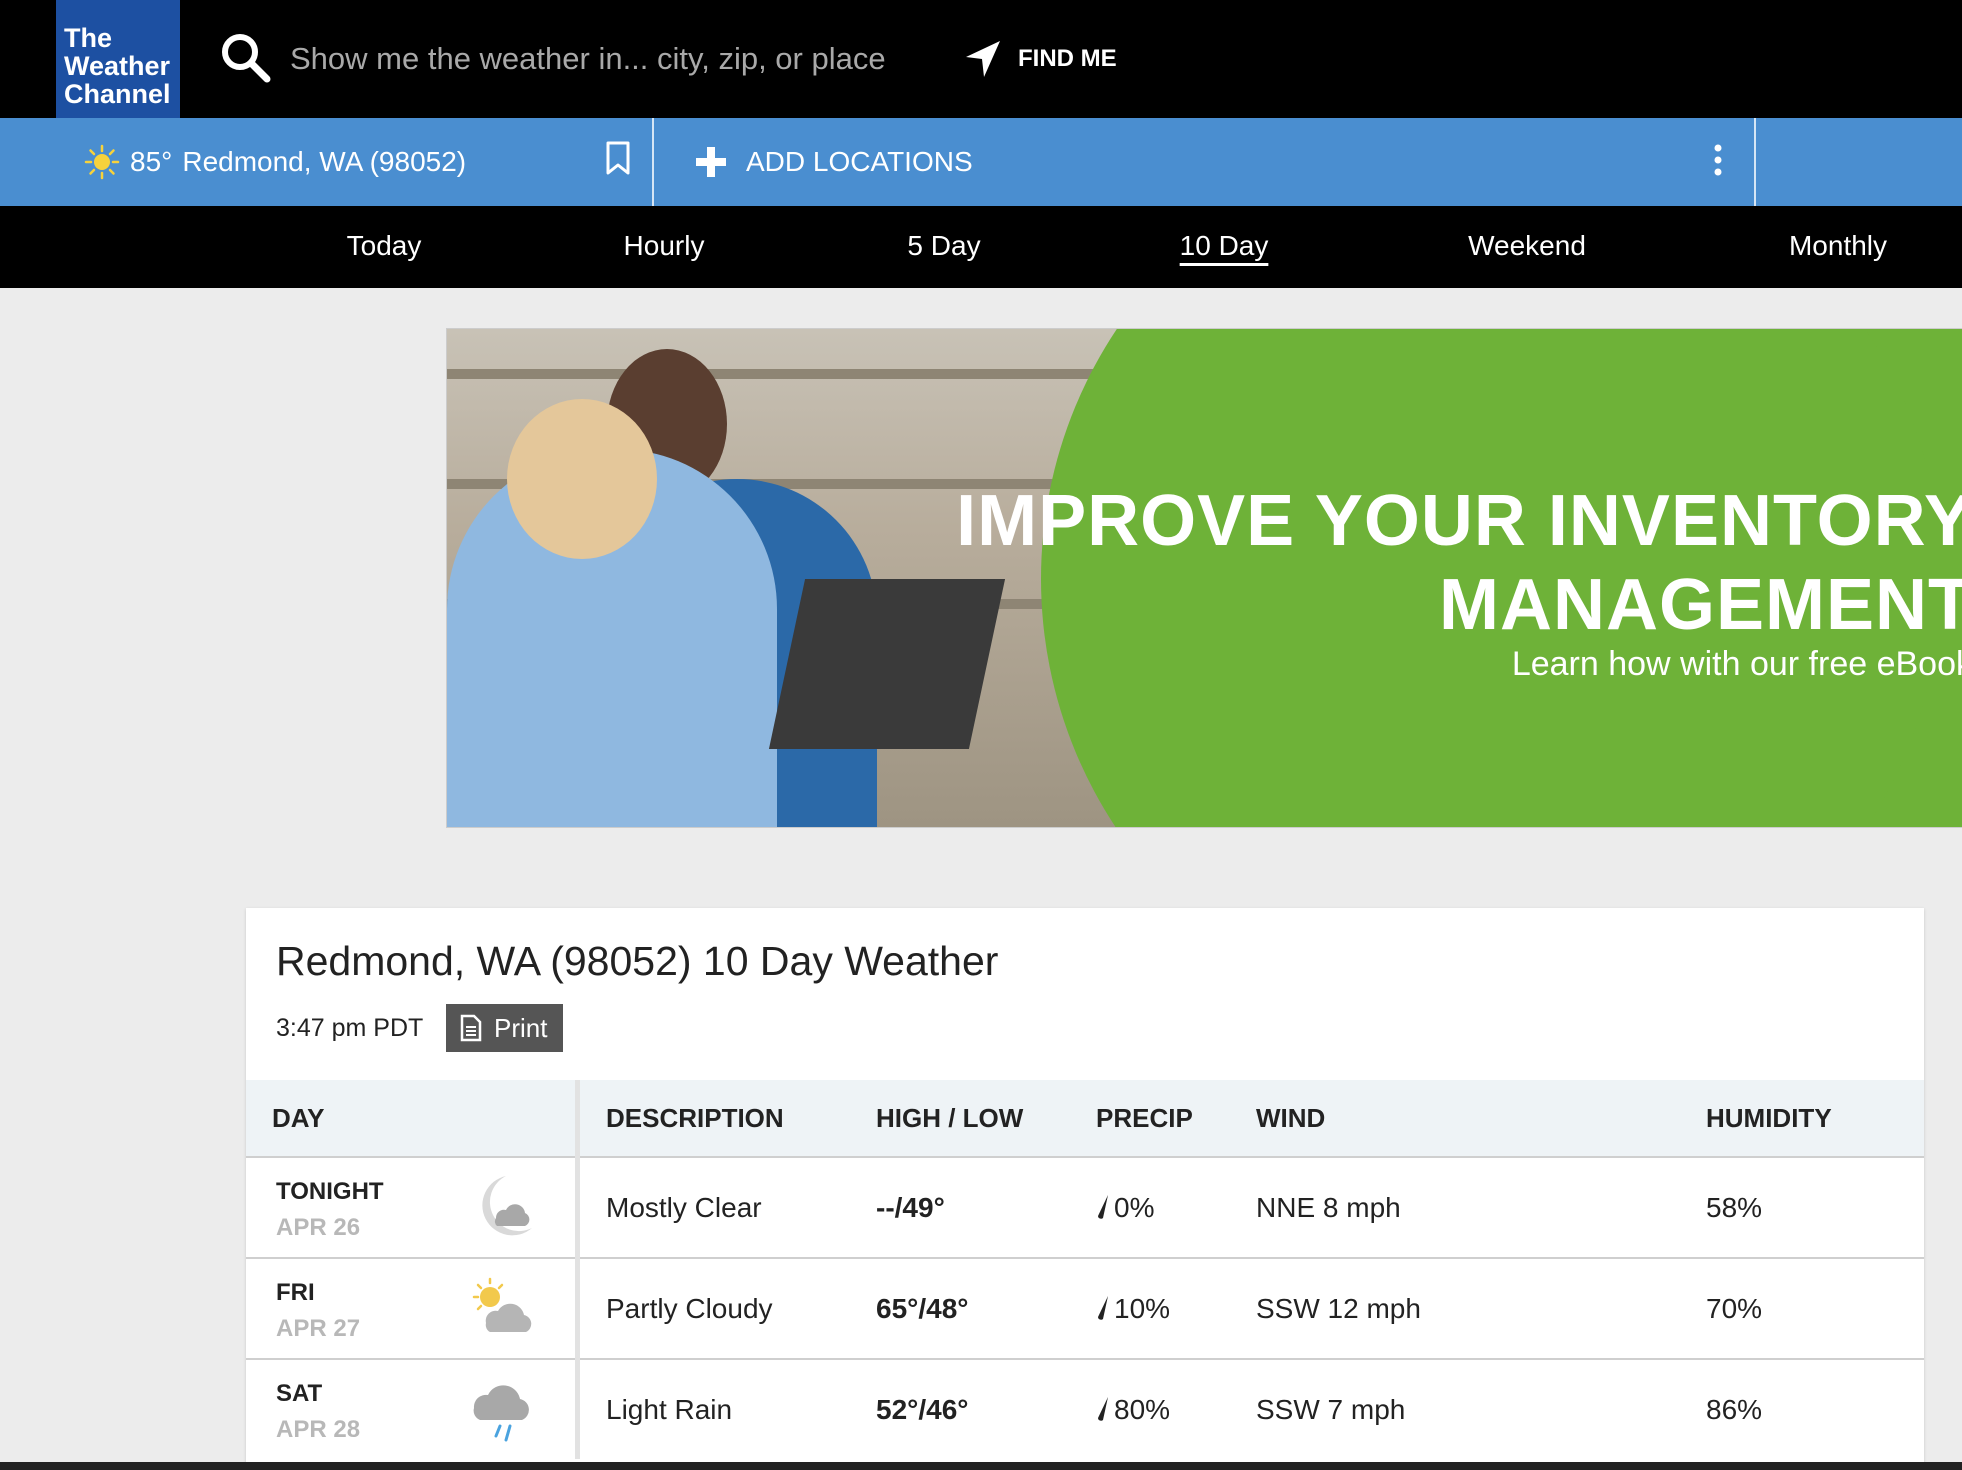 This screenshot has height=1470, width=1962. Describe the element at coordinates (501, 1413) in the screenshot. I see `rain-cloud-icon` at that location.